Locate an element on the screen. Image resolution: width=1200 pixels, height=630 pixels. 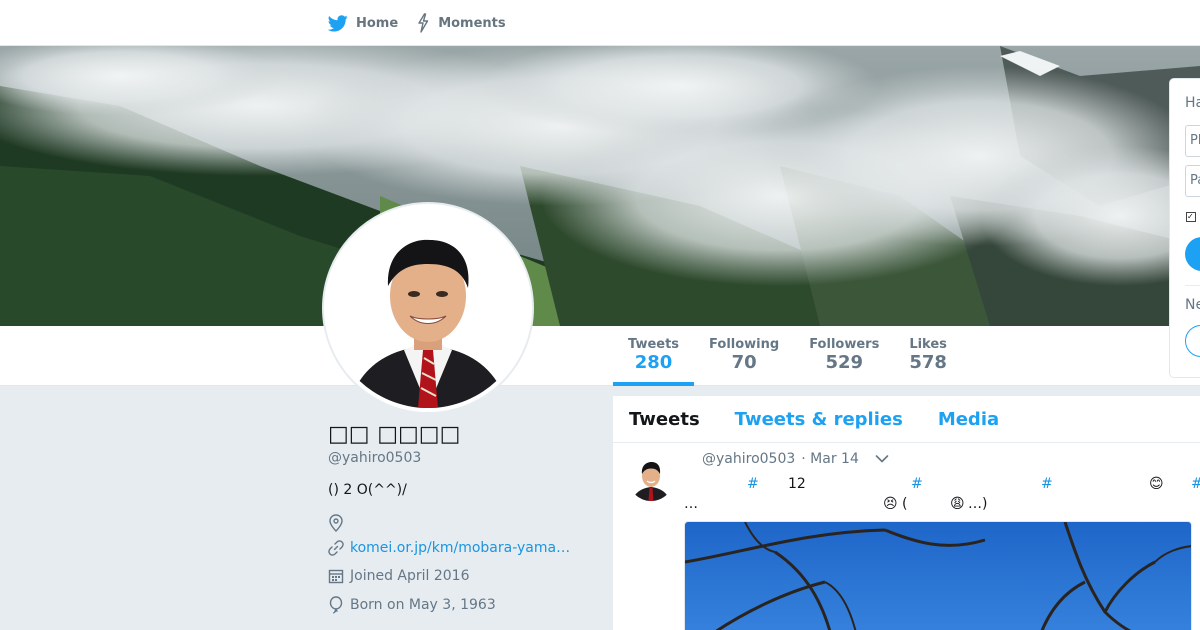
stat-following-label: Following is located at coordinates (744, 344).